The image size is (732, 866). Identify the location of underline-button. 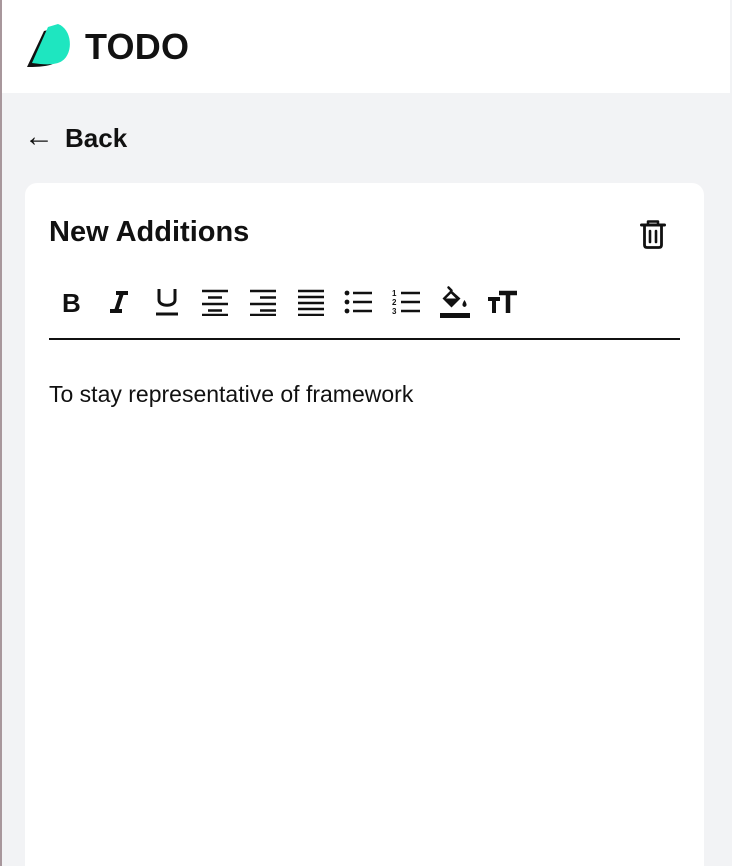
(167, 302).